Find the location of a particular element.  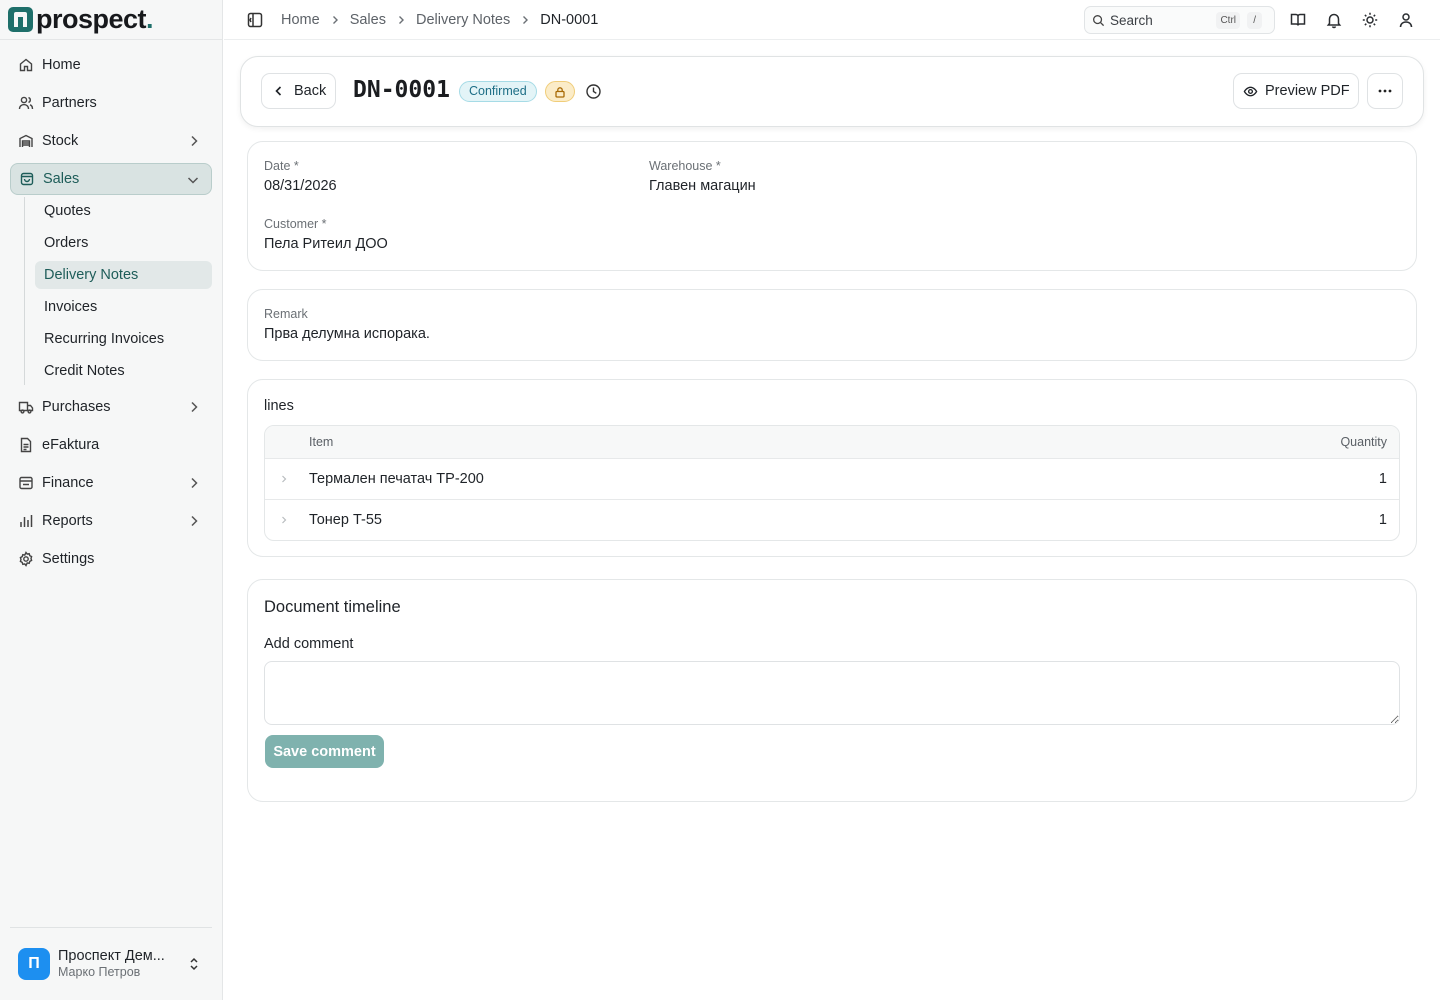

customer-value: Пела Ритеил ДОО is located at coordinates (326, 244).